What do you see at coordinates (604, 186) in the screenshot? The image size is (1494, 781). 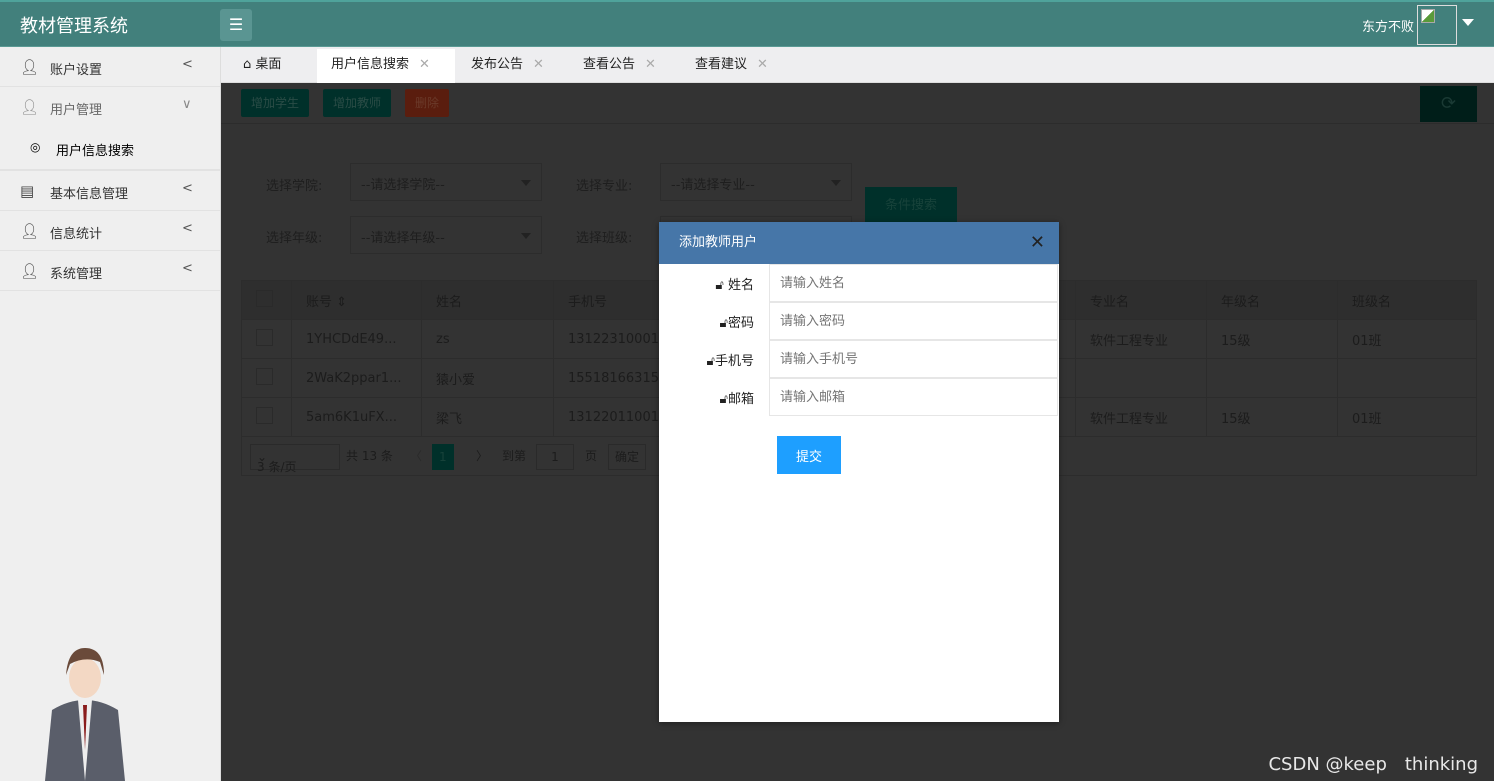 I see `major-label: 选择专业:` at bounding box center [604, 186].